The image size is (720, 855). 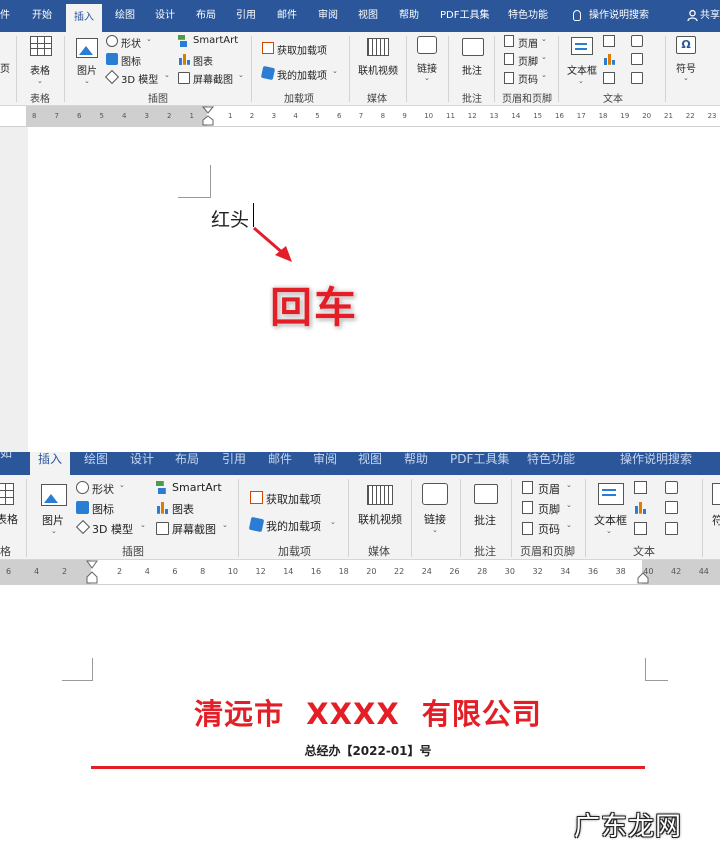 What do you see at coordinates (593, 571) in the screenshot?
I see `ruler-tick-label: 36` at bounding box center [593, 571].